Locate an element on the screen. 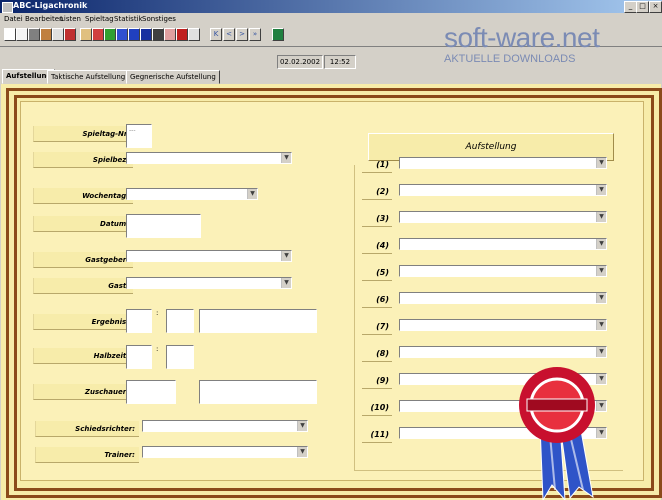 This screenshot has width=662, height=500. app-icon is located at coordinates (7, 7).